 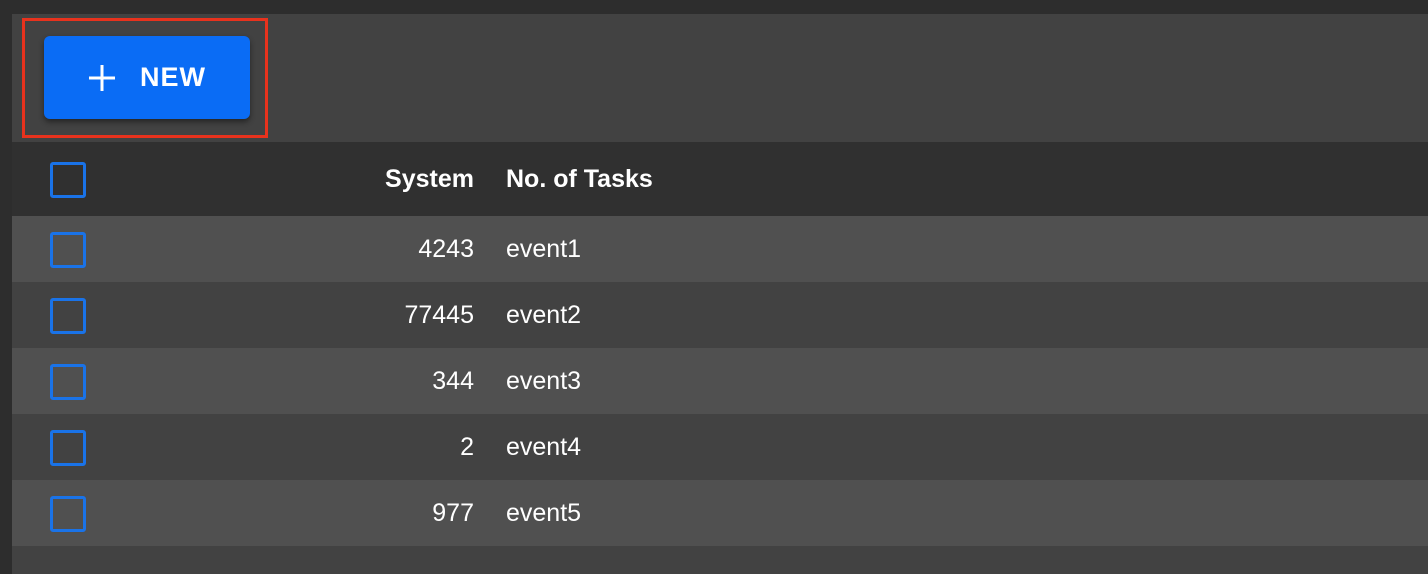 What do you see at coordinates (544, 380) in the screenshot?
I see `cell-tasks: event3` at bounding box center [544, 380].